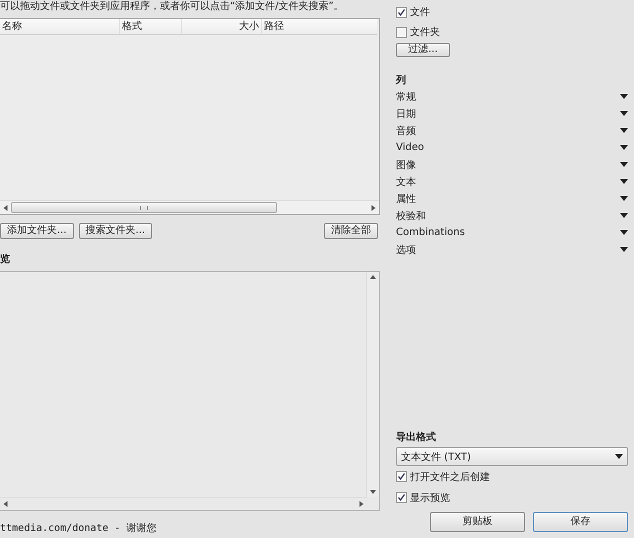 The width and height of the screenshot is (634, 538). I want to click on column-group-item: 常规, so click(406, 97).